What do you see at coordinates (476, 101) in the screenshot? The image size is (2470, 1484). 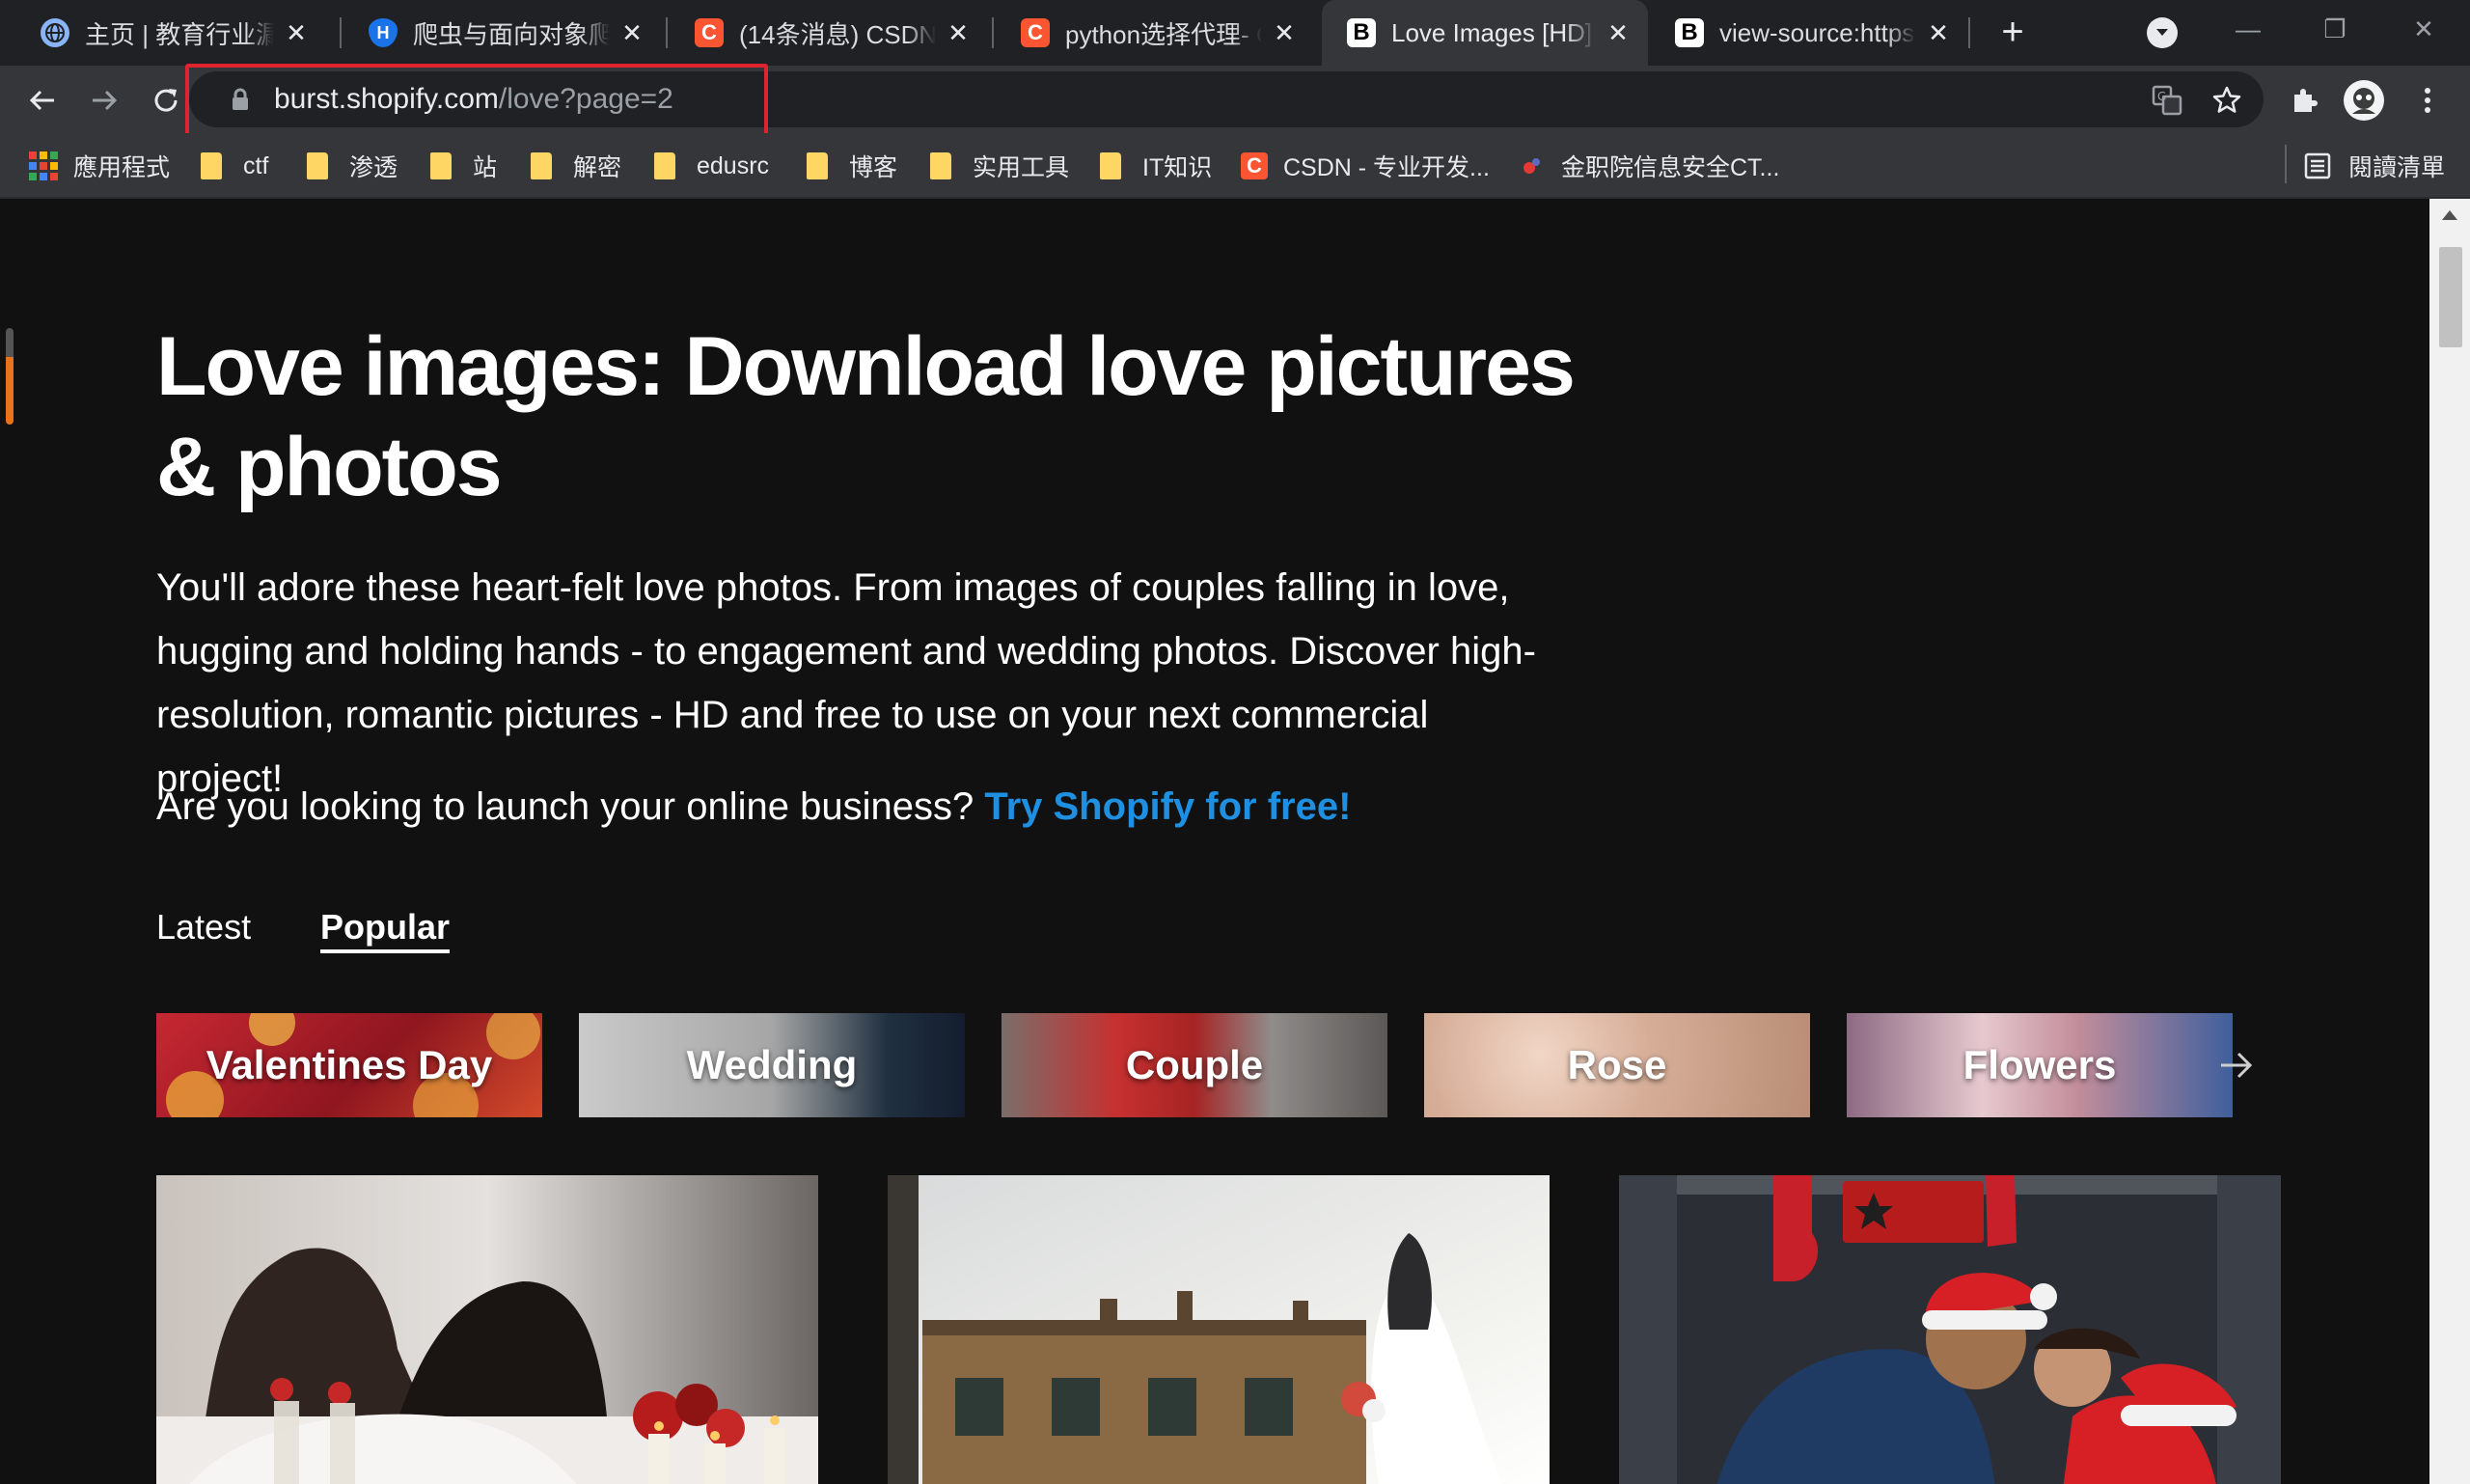 I see `url-highlight-annotation` at bounding box center [476, 101].